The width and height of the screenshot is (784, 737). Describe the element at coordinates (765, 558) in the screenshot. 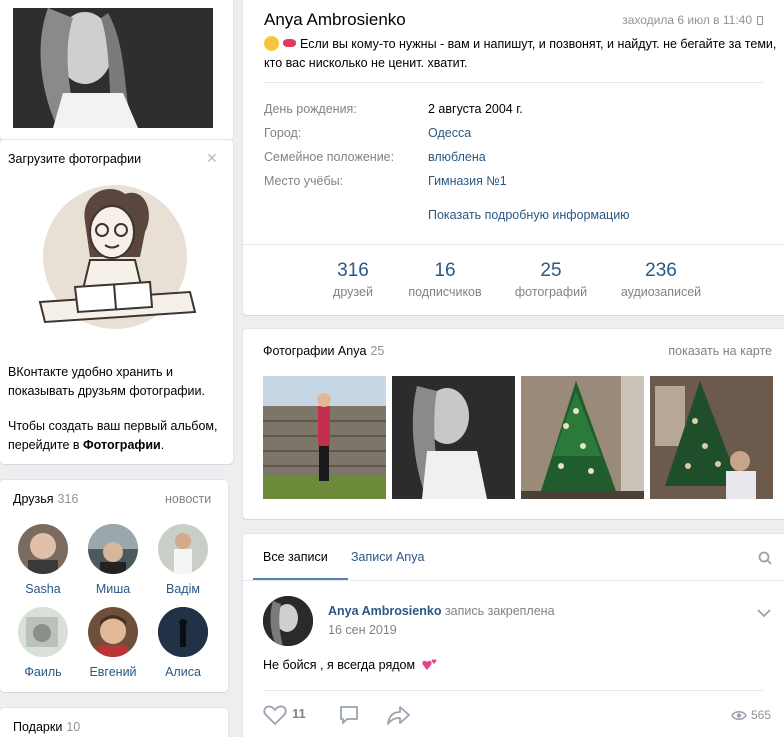

I see `search-icon` at that location.